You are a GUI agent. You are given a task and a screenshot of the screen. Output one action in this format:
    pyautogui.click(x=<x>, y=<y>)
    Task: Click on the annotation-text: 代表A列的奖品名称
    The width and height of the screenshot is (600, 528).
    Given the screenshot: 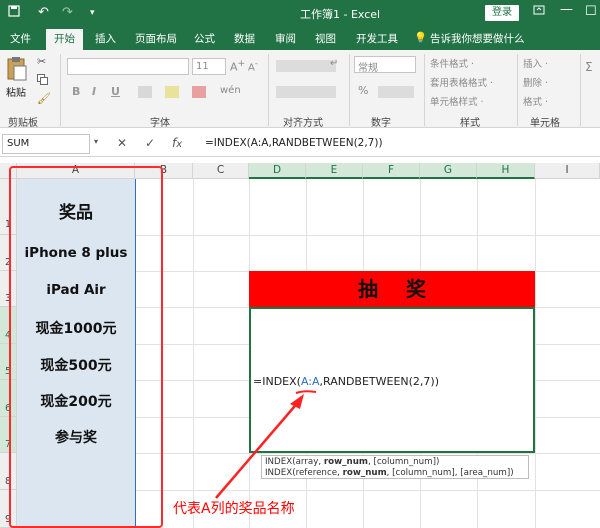 What is the action you would take?
    pyautogui.click(x=234, y=509)
    